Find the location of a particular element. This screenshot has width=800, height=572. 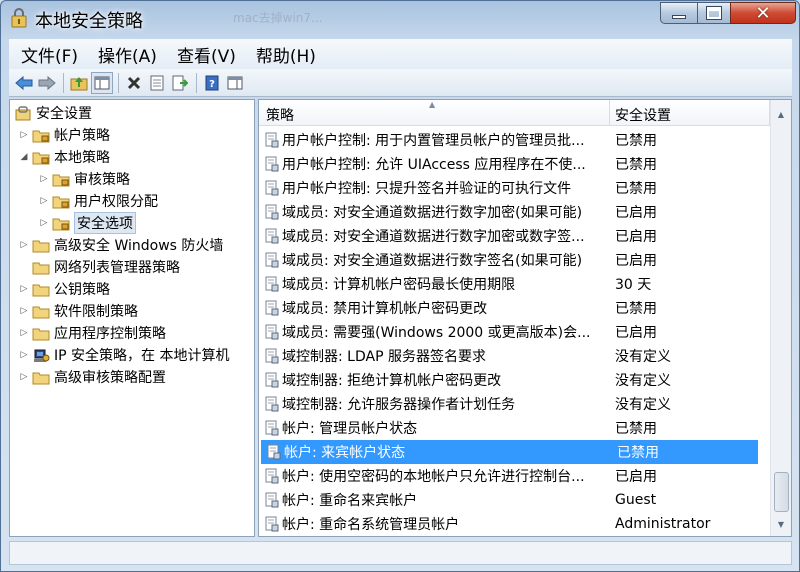

policy-name: 域成员: 计算机帐户密码最长使用期限 is located at coordinates (399, 285).